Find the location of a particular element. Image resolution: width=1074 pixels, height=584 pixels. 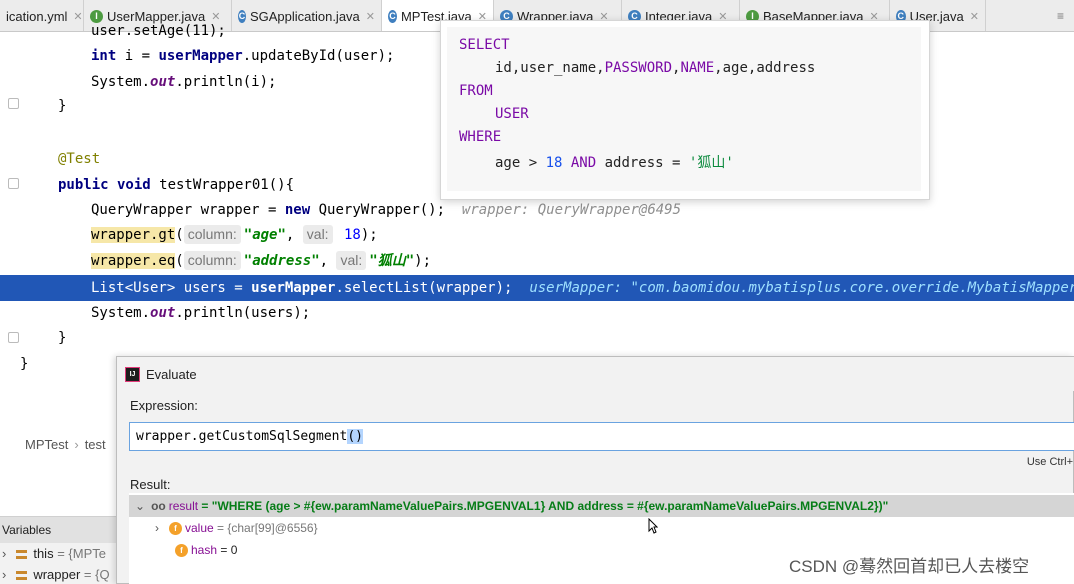

expression-input: wrapper.getCustomSqlSegment() is located at coordinates (601, 436).